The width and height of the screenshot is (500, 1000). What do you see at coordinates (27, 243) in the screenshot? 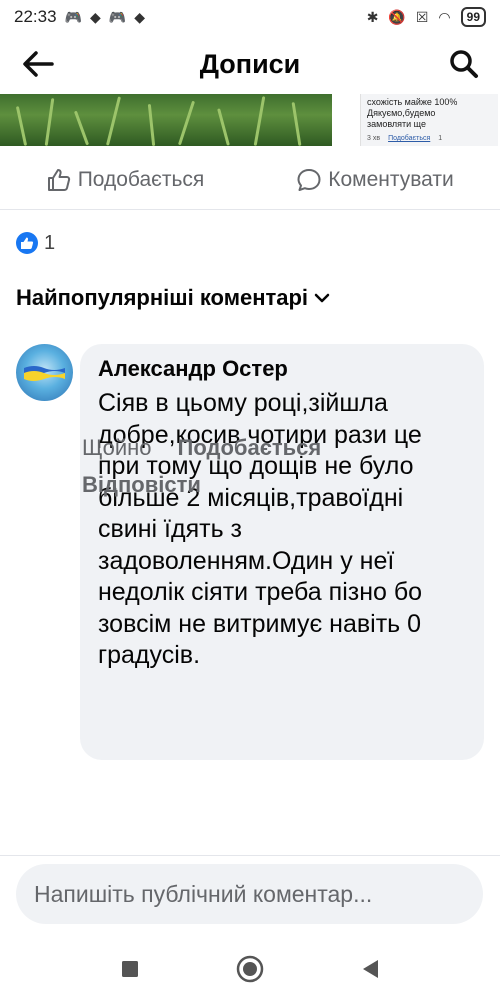
I see `like-reaction-icon` at bounding box center [27, 243].